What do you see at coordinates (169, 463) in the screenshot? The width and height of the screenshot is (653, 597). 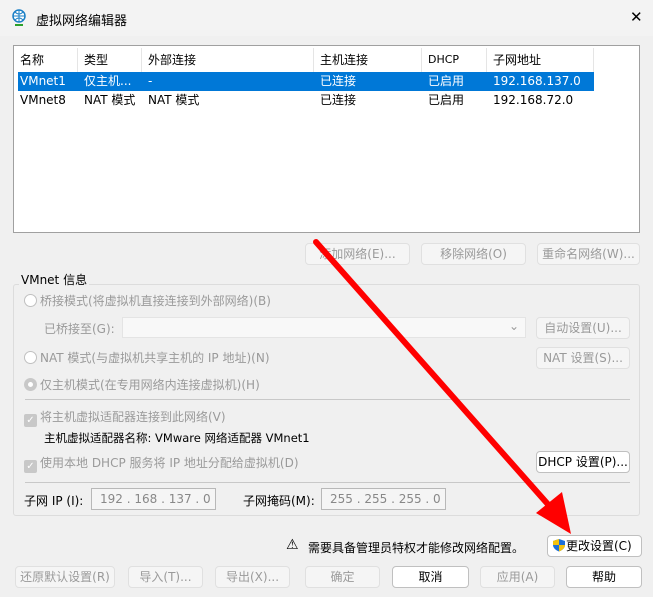 I see `use-dhcp-label: 使用本地 DHCP 服务将 IP 地址分配给虚拟机(D)` at bounding box center [169, 463].